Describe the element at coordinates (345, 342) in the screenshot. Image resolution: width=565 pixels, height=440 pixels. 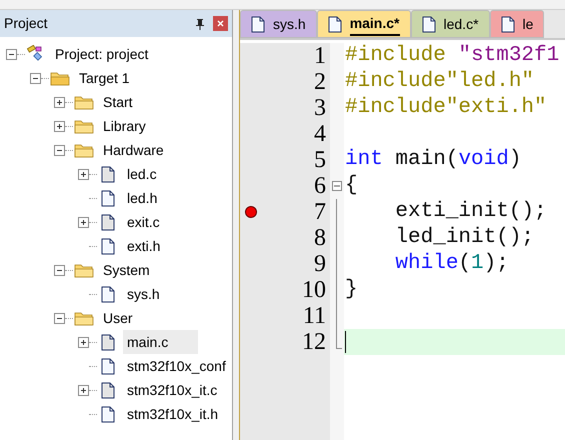
I see `text-cursor` at that location.